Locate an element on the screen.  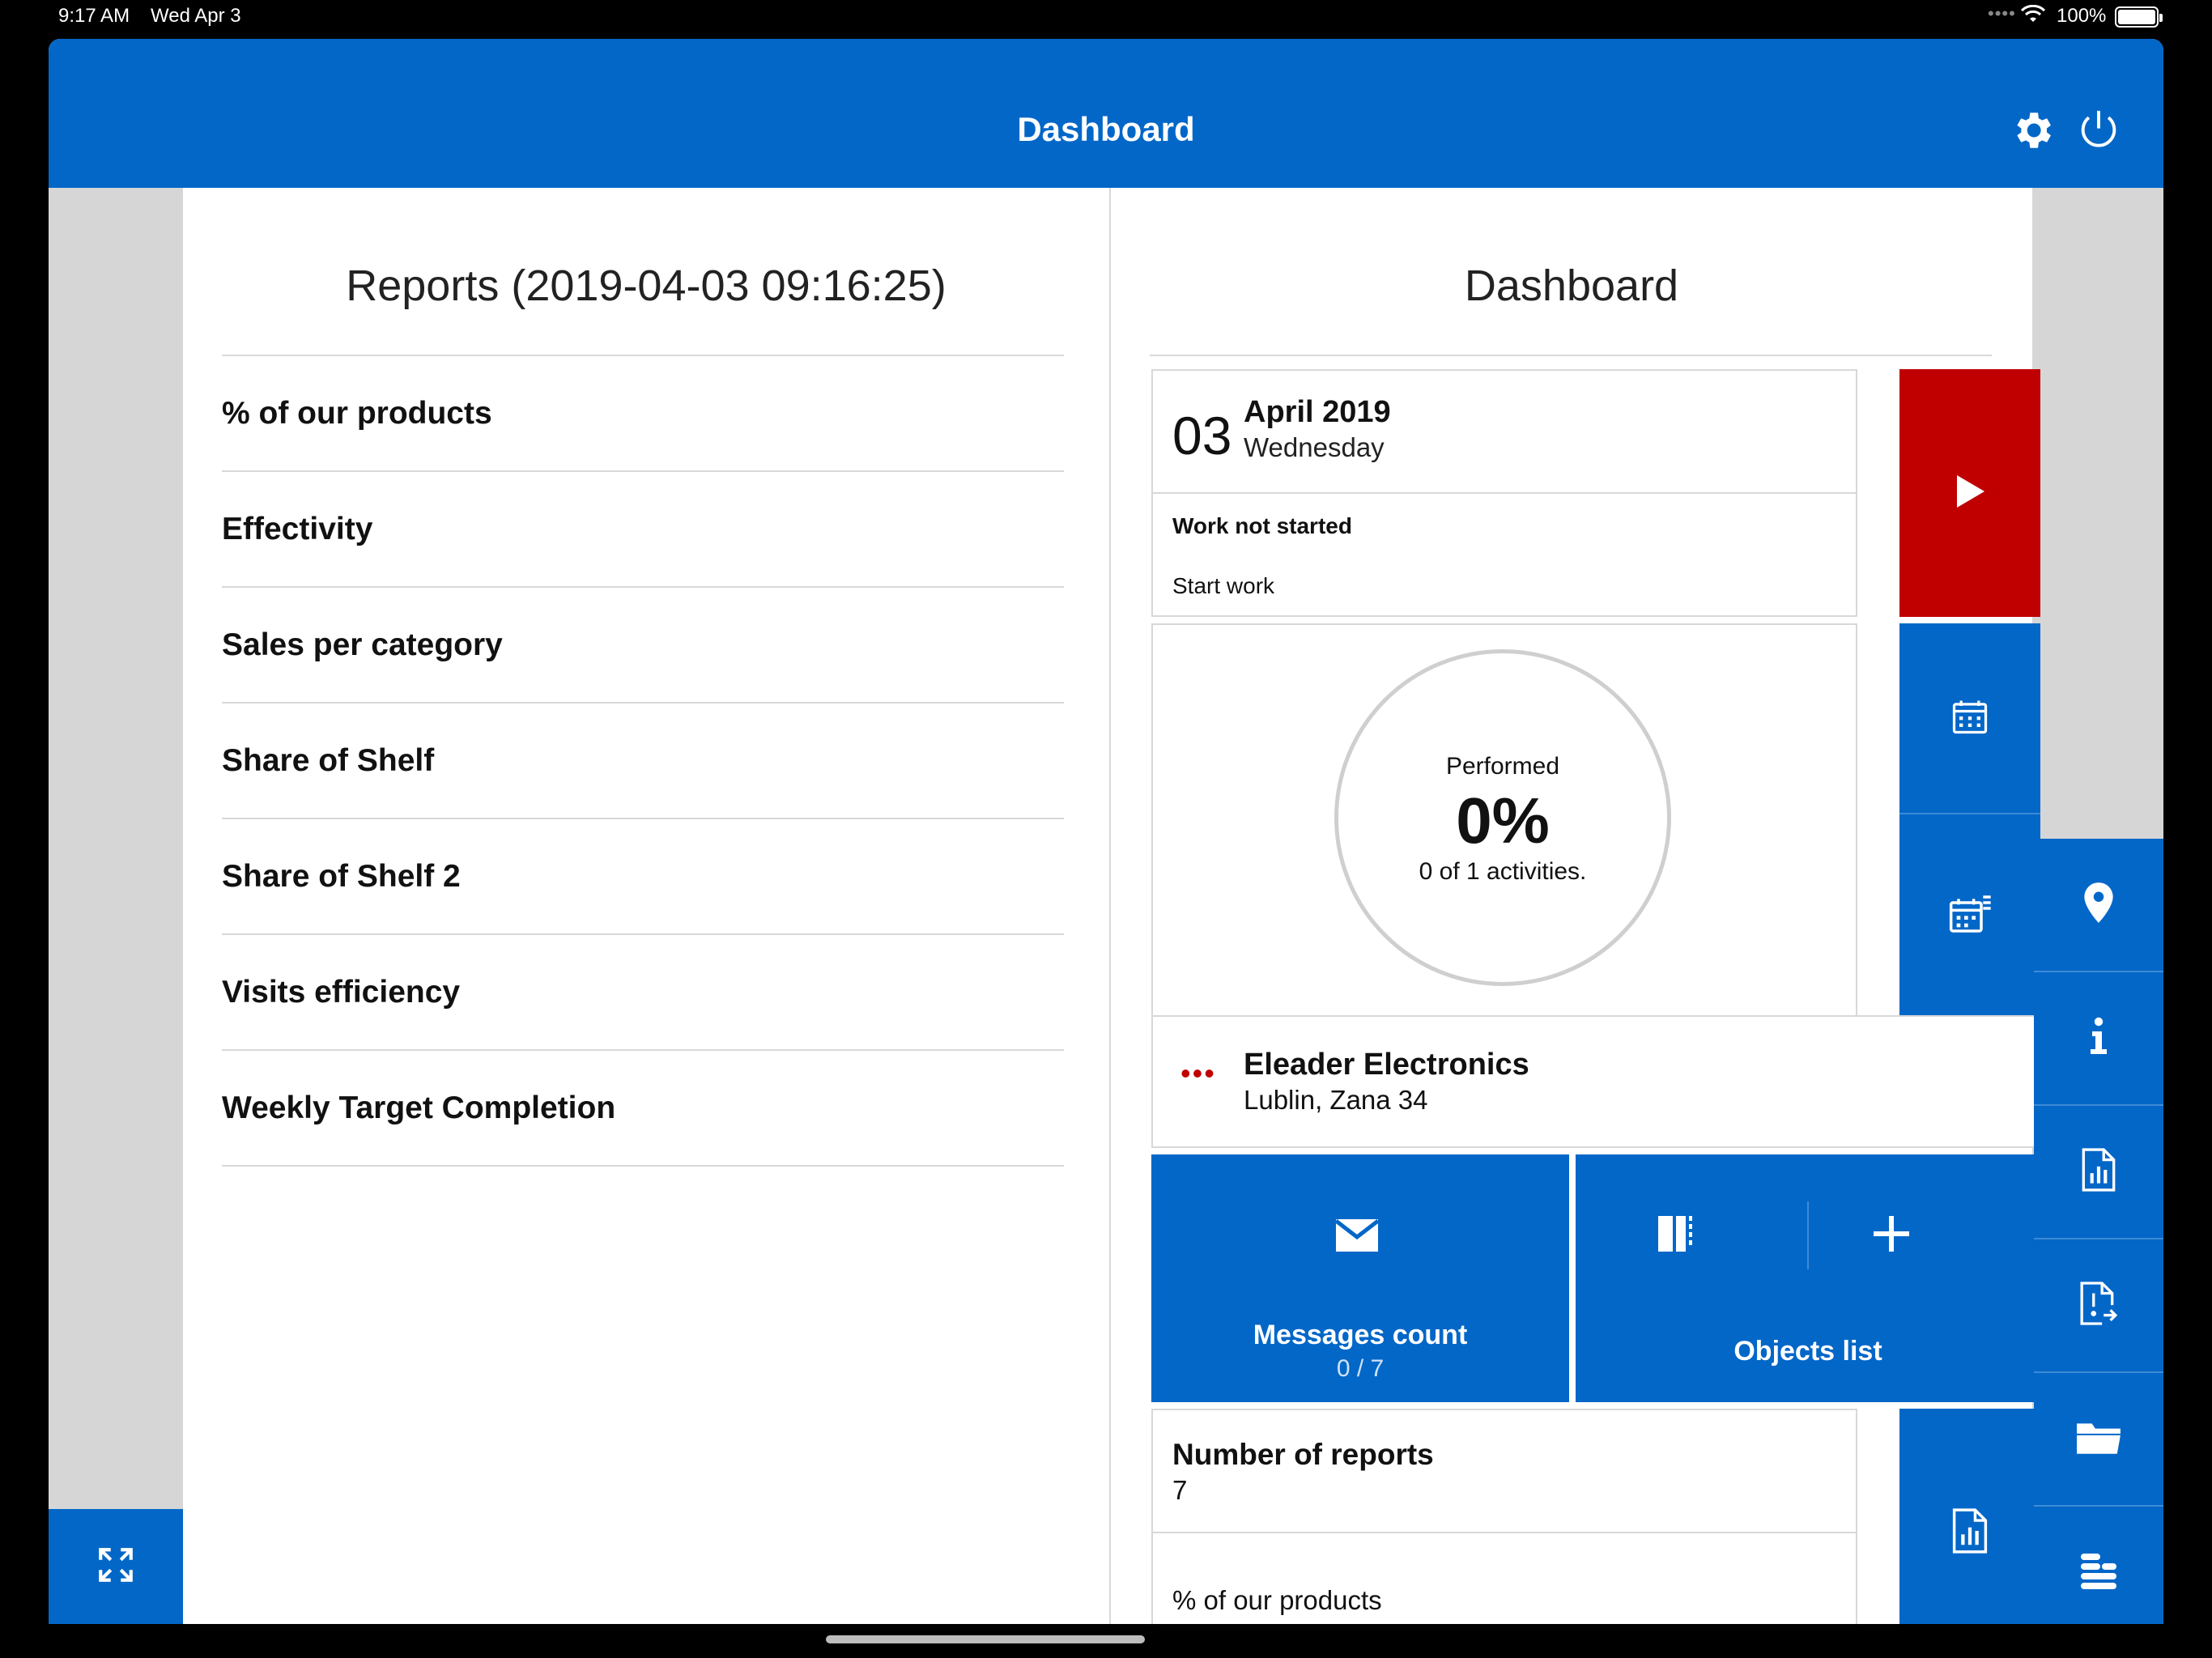
report-item: Share of Shelf 2 is located at coordinates (643, 875).